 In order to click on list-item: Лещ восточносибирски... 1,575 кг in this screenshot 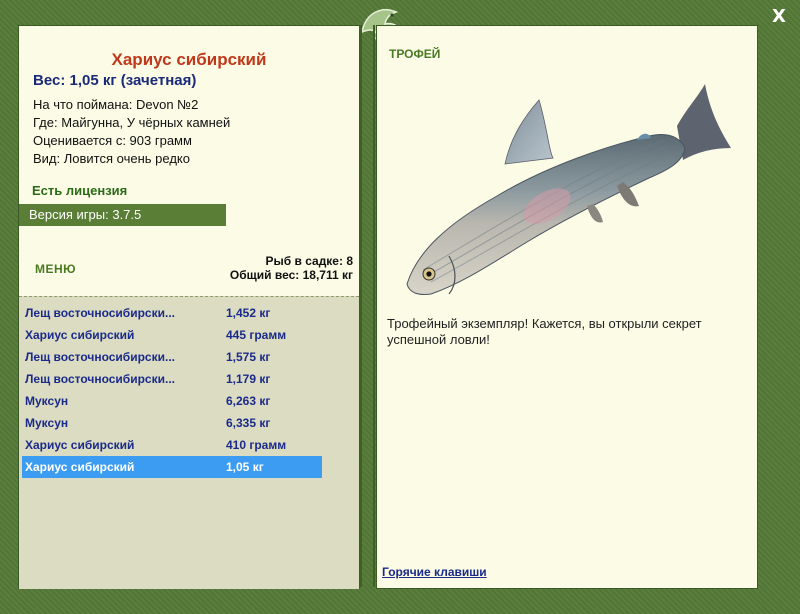, I will do `click(172, 357)`.